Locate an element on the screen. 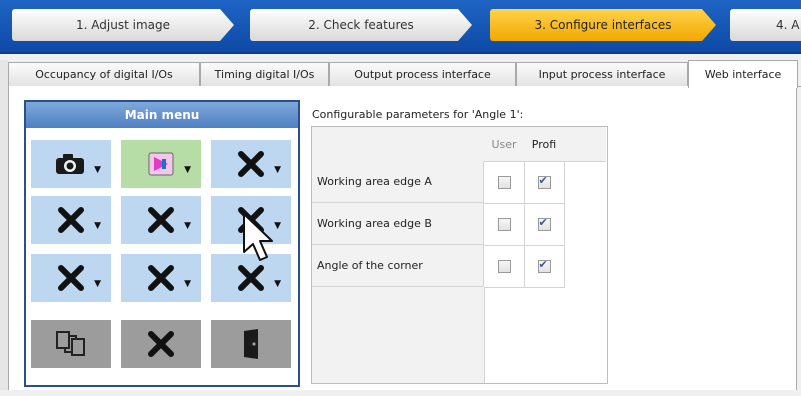 This screenshot has width=801, height=396. tab-input-process-interface: Input process interface is located at coordinates (602, 74).